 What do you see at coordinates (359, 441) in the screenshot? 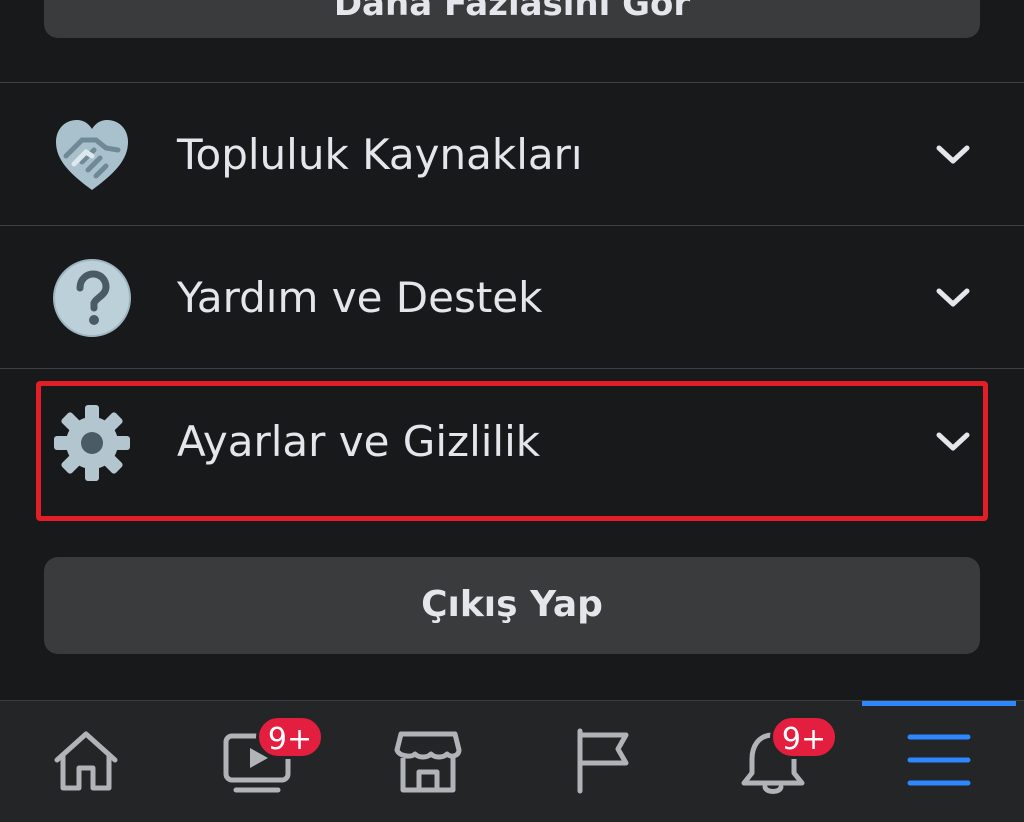
I see `menu-item-label: Ayarlar ve Gizlilik` at bounding box center [359, 441].